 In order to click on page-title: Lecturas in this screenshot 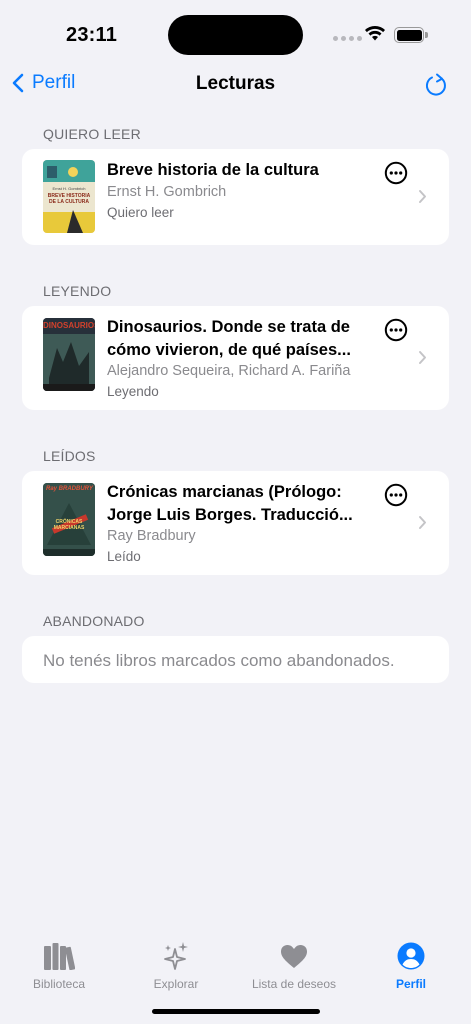, I will do `click(235, 83)`.